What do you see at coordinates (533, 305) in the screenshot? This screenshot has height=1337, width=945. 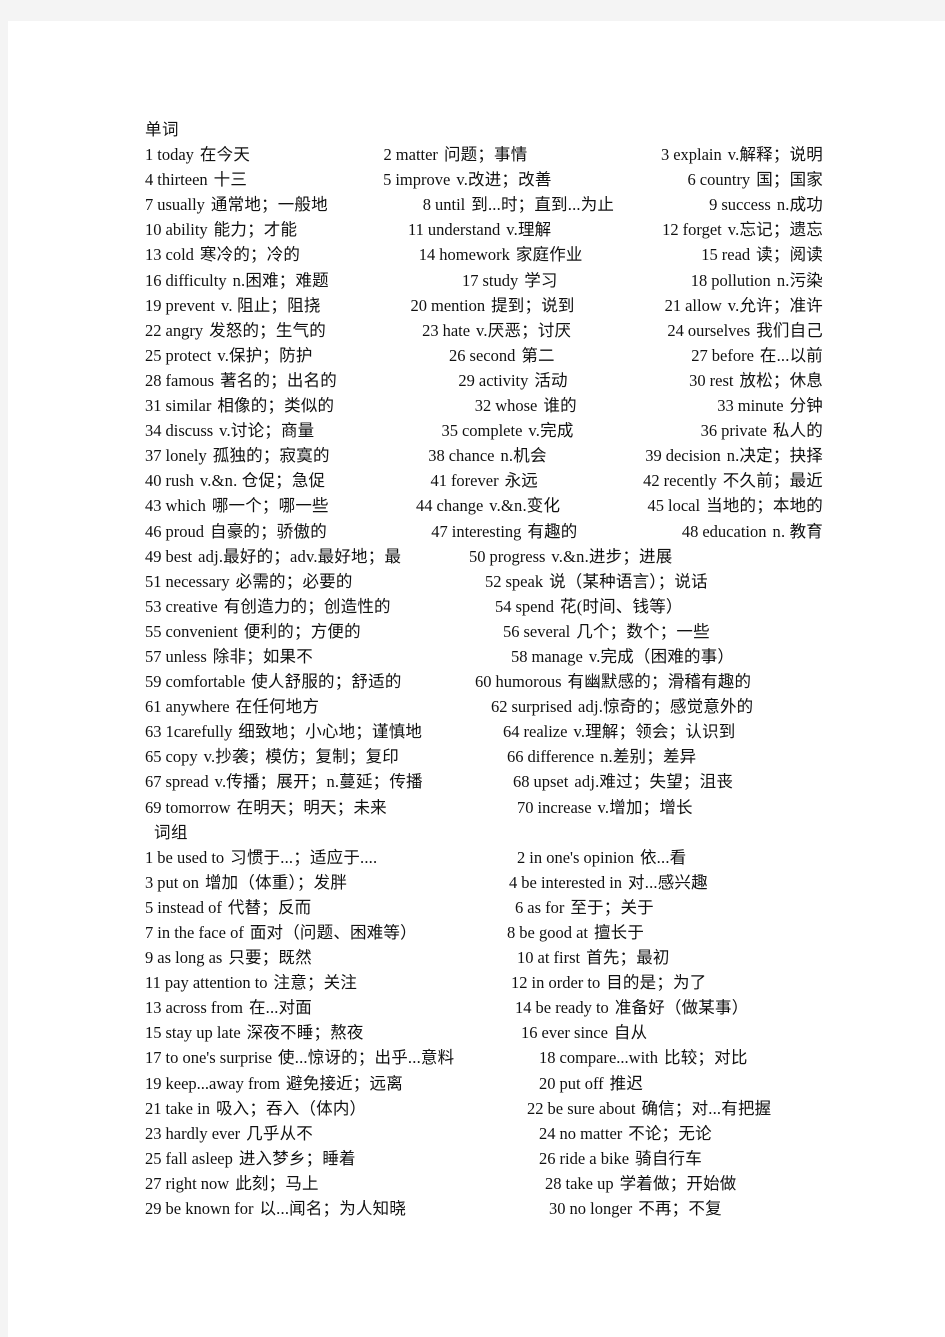 I see `entry-gloss: 提到；说到` at bounding box center [533, 305].